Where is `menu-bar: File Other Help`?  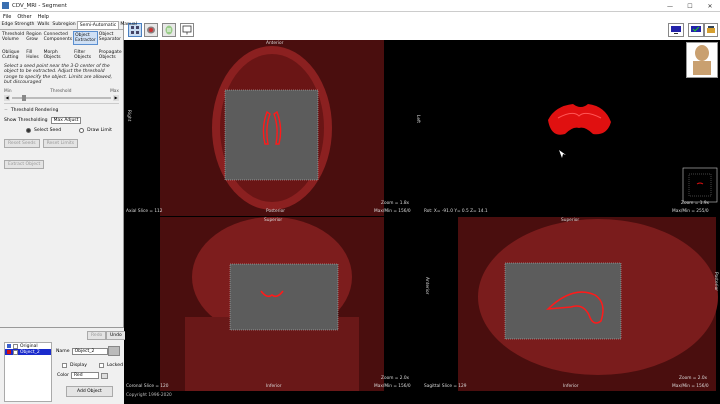 menu-bar: File Other Help is located at coordinates (360, 16).